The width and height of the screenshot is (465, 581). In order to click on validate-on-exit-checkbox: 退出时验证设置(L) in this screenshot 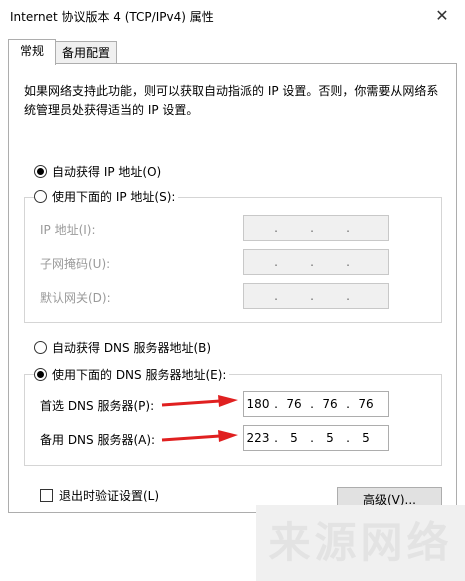, I will do `click(99, 495)`.